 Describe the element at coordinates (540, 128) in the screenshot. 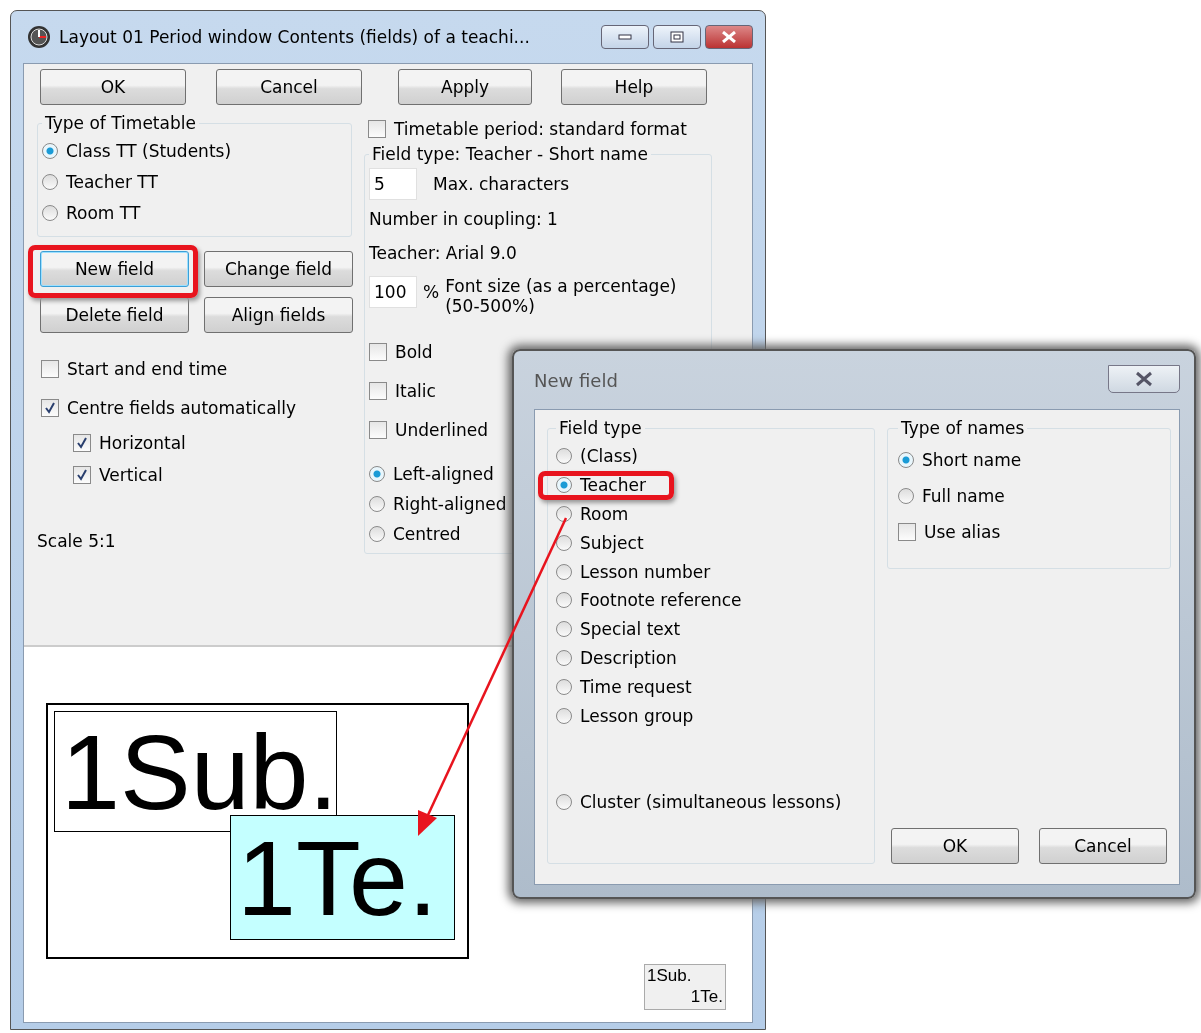

I see `checkbox-label: Timetable period: standard format` at that location.